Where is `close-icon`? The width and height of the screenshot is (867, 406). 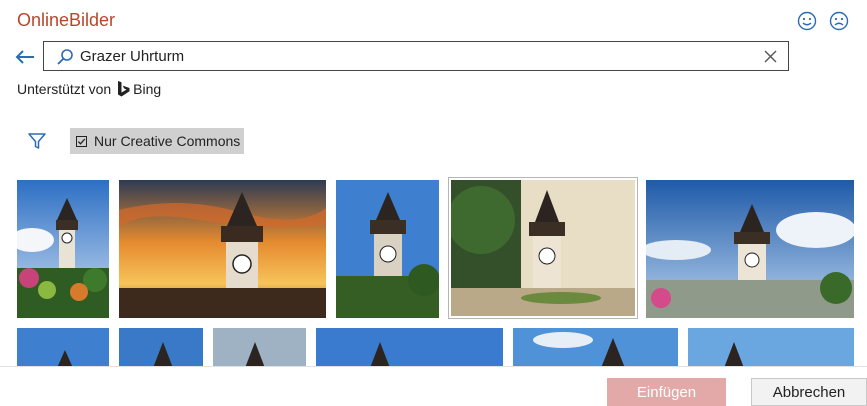 close-icon is located at coordinates (770, 56).